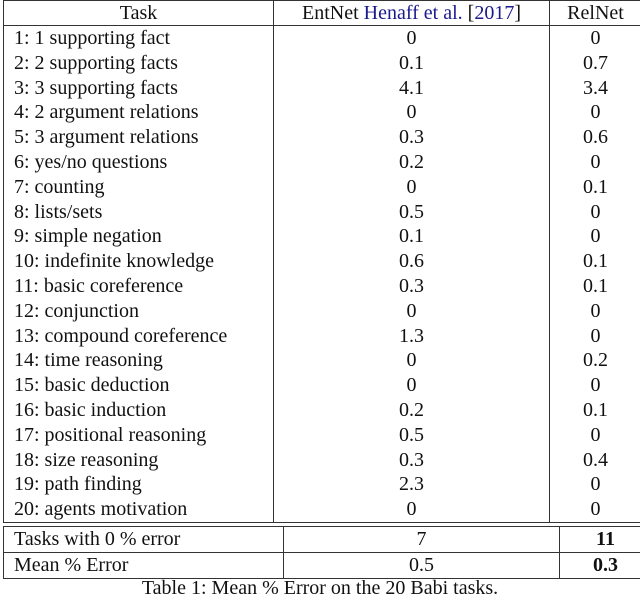  I want to click on task-name: 14: time reasoning, so click(88, 360).